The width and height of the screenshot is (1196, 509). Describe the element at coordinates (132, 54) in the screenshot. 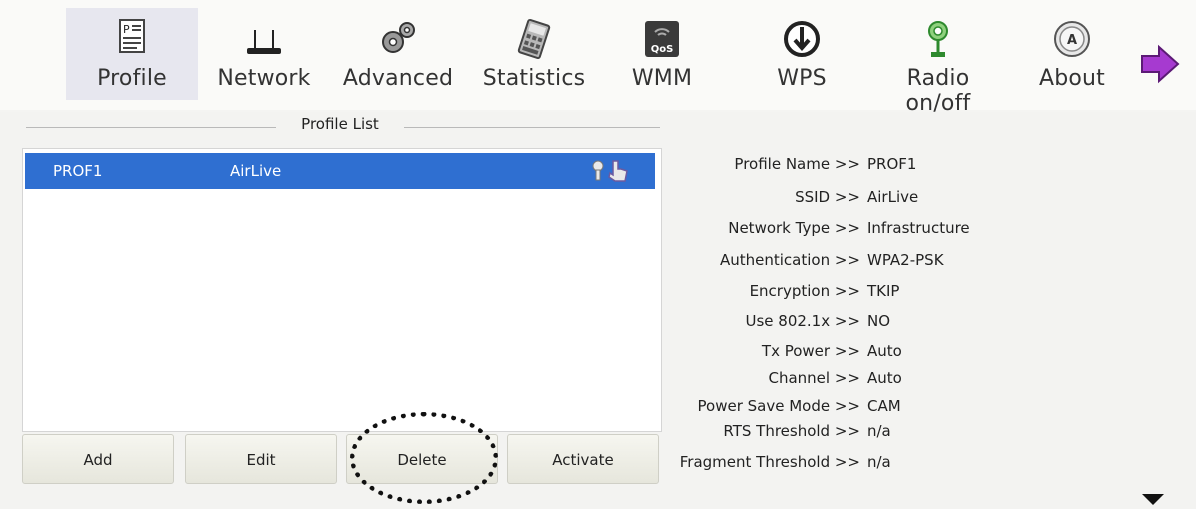

I see `toolbar-profile-button: P Profile` at that location.